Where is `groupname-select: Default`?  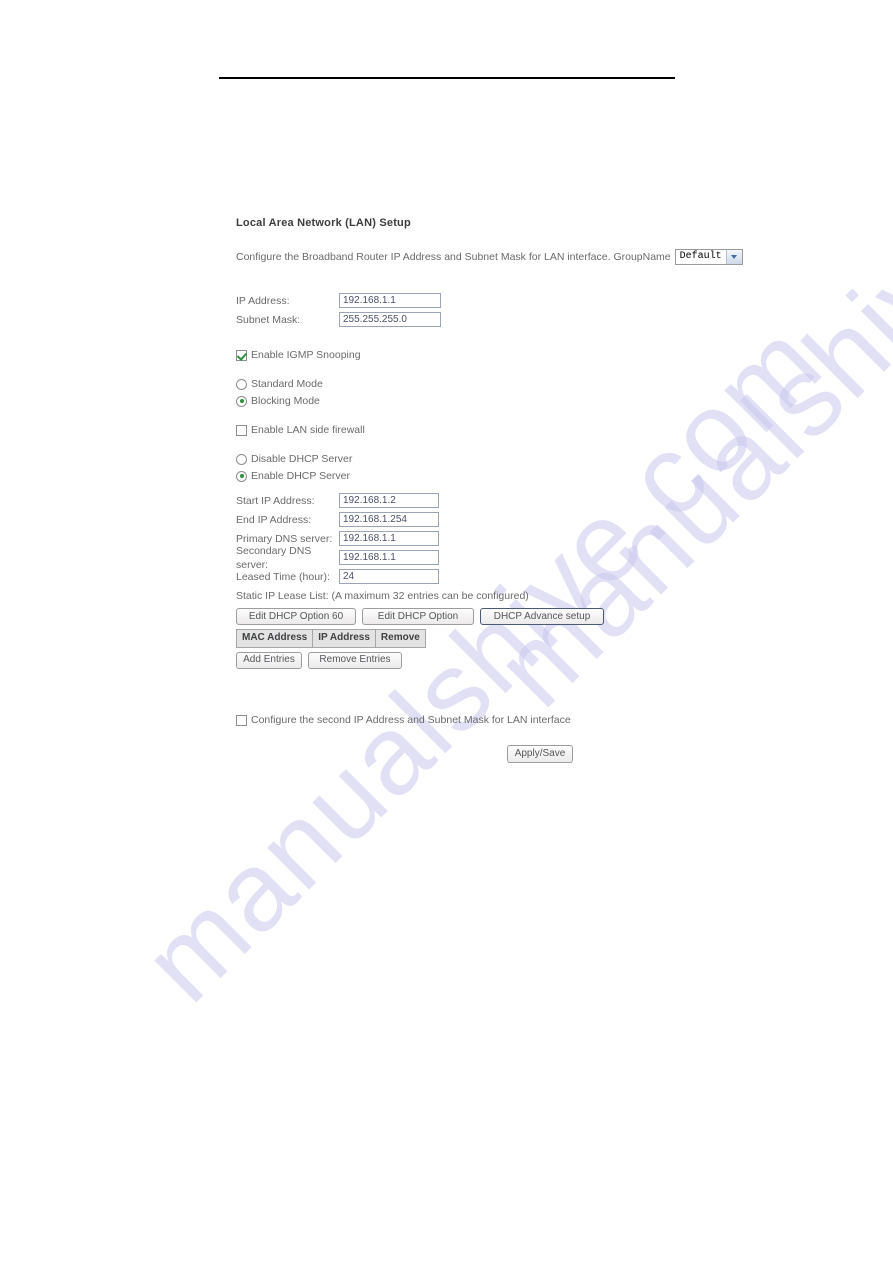
groupname-select: Default is located at coordinates (708, 256).